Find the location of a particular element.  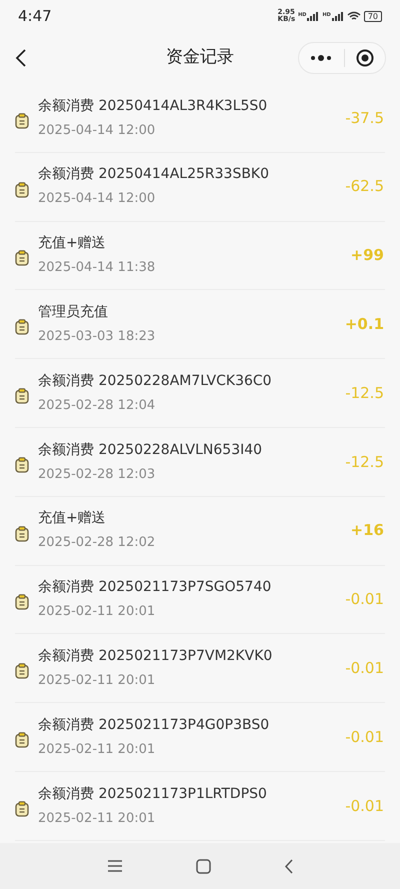

wifi-icon is located at coordinates (353, 16).